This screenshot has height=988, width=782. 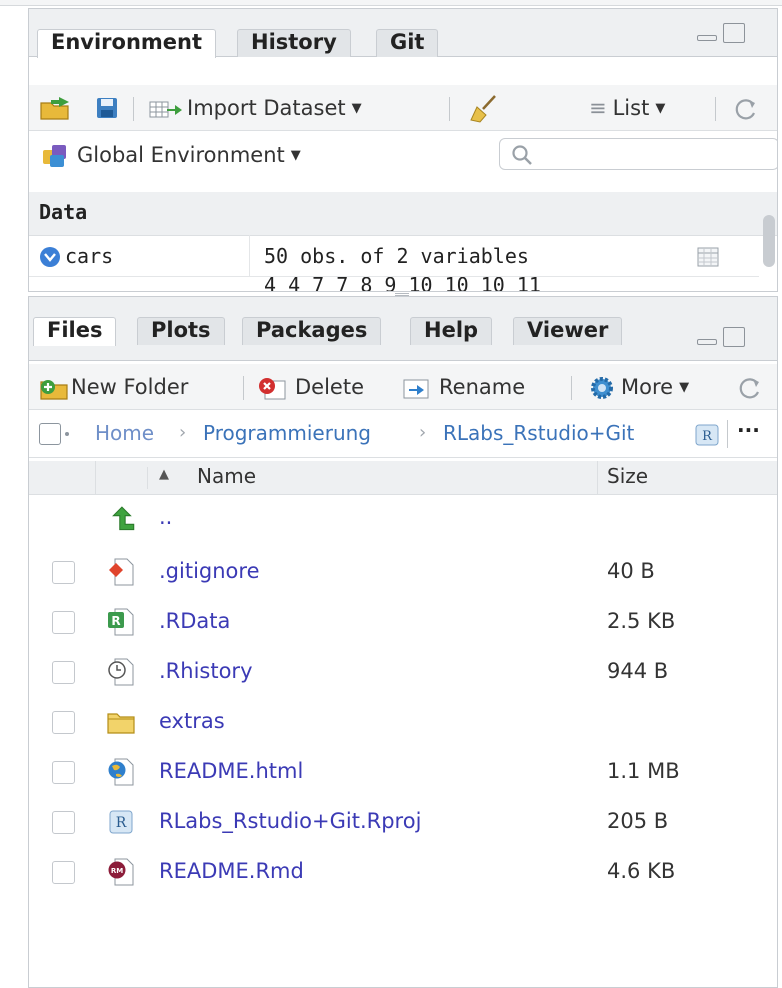 I want to click on select-all-checkbox, so click(x=50, y=434).